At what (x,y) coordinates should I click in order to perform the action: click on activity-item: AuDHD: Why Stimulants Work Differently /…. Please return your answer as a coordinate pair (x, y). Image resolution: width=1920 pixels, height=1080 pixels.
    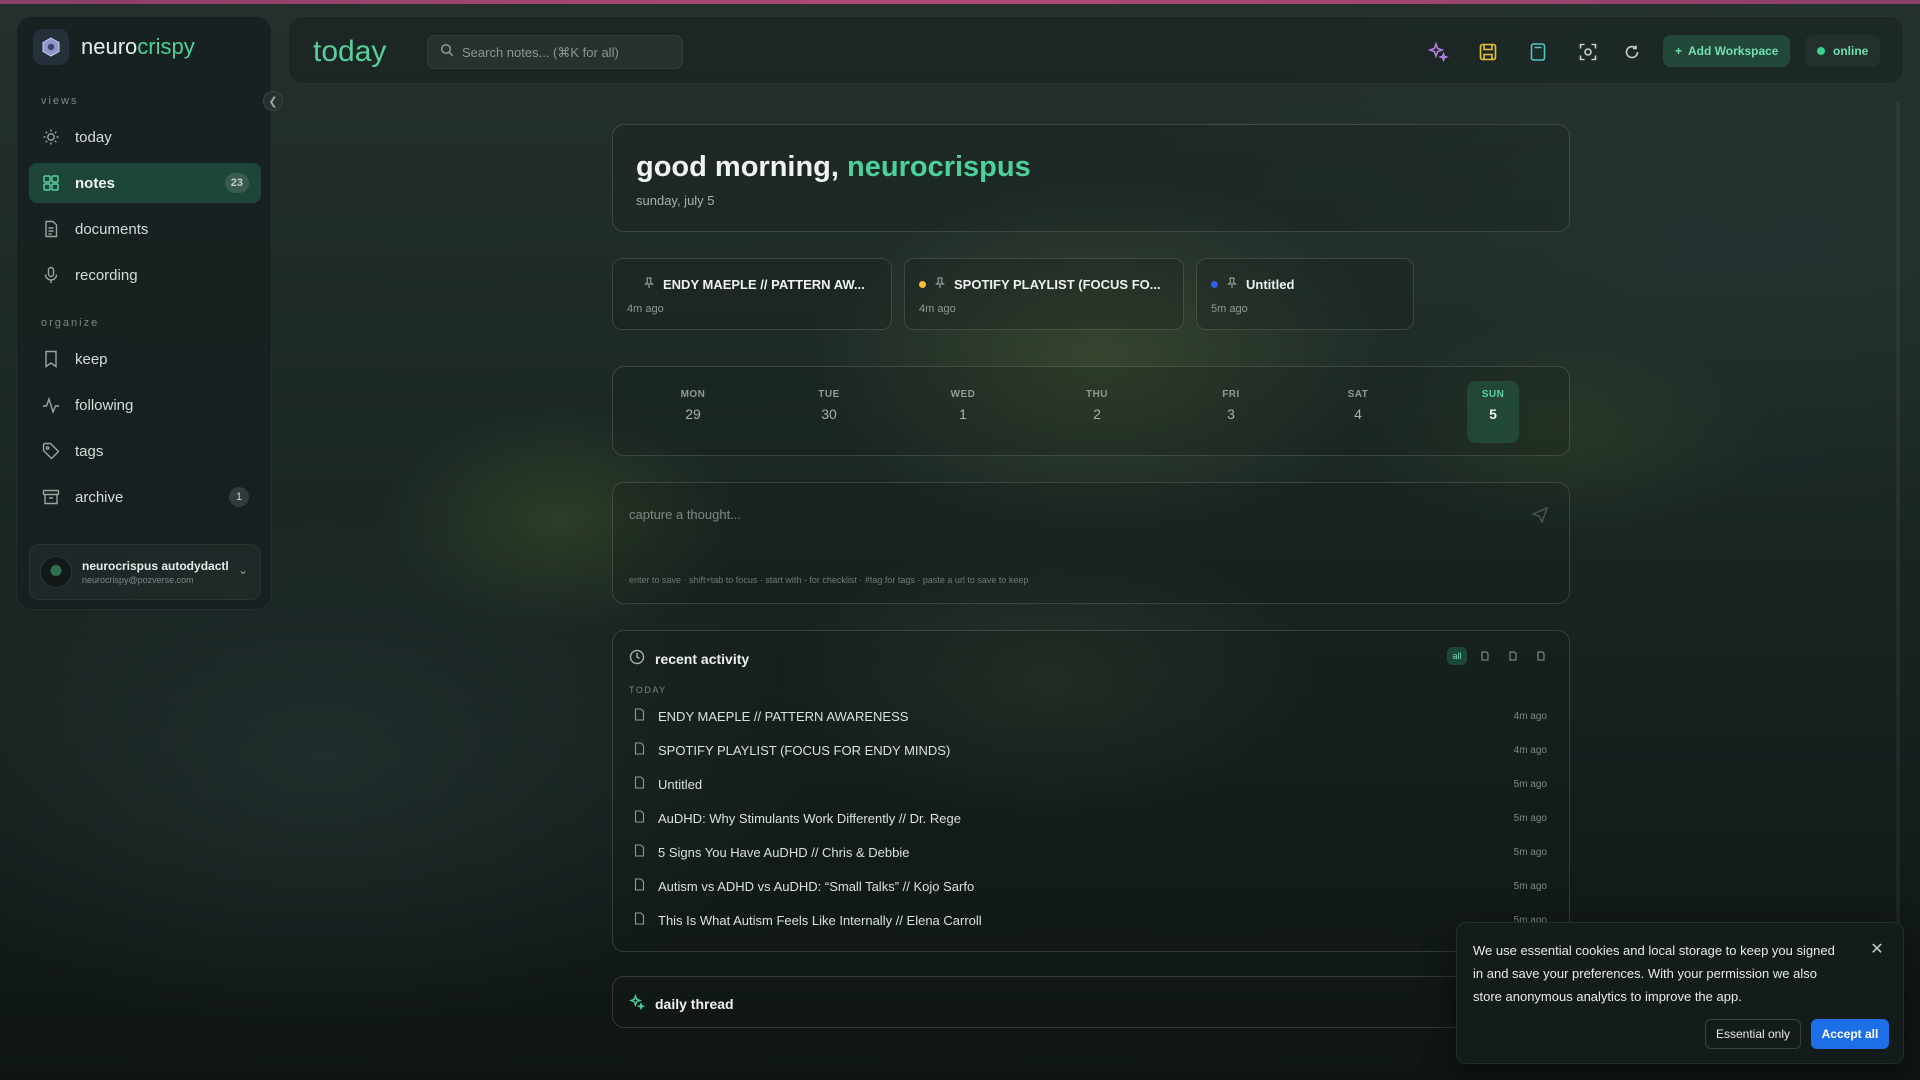
    Looking at the image, I should click on (1093, 818).